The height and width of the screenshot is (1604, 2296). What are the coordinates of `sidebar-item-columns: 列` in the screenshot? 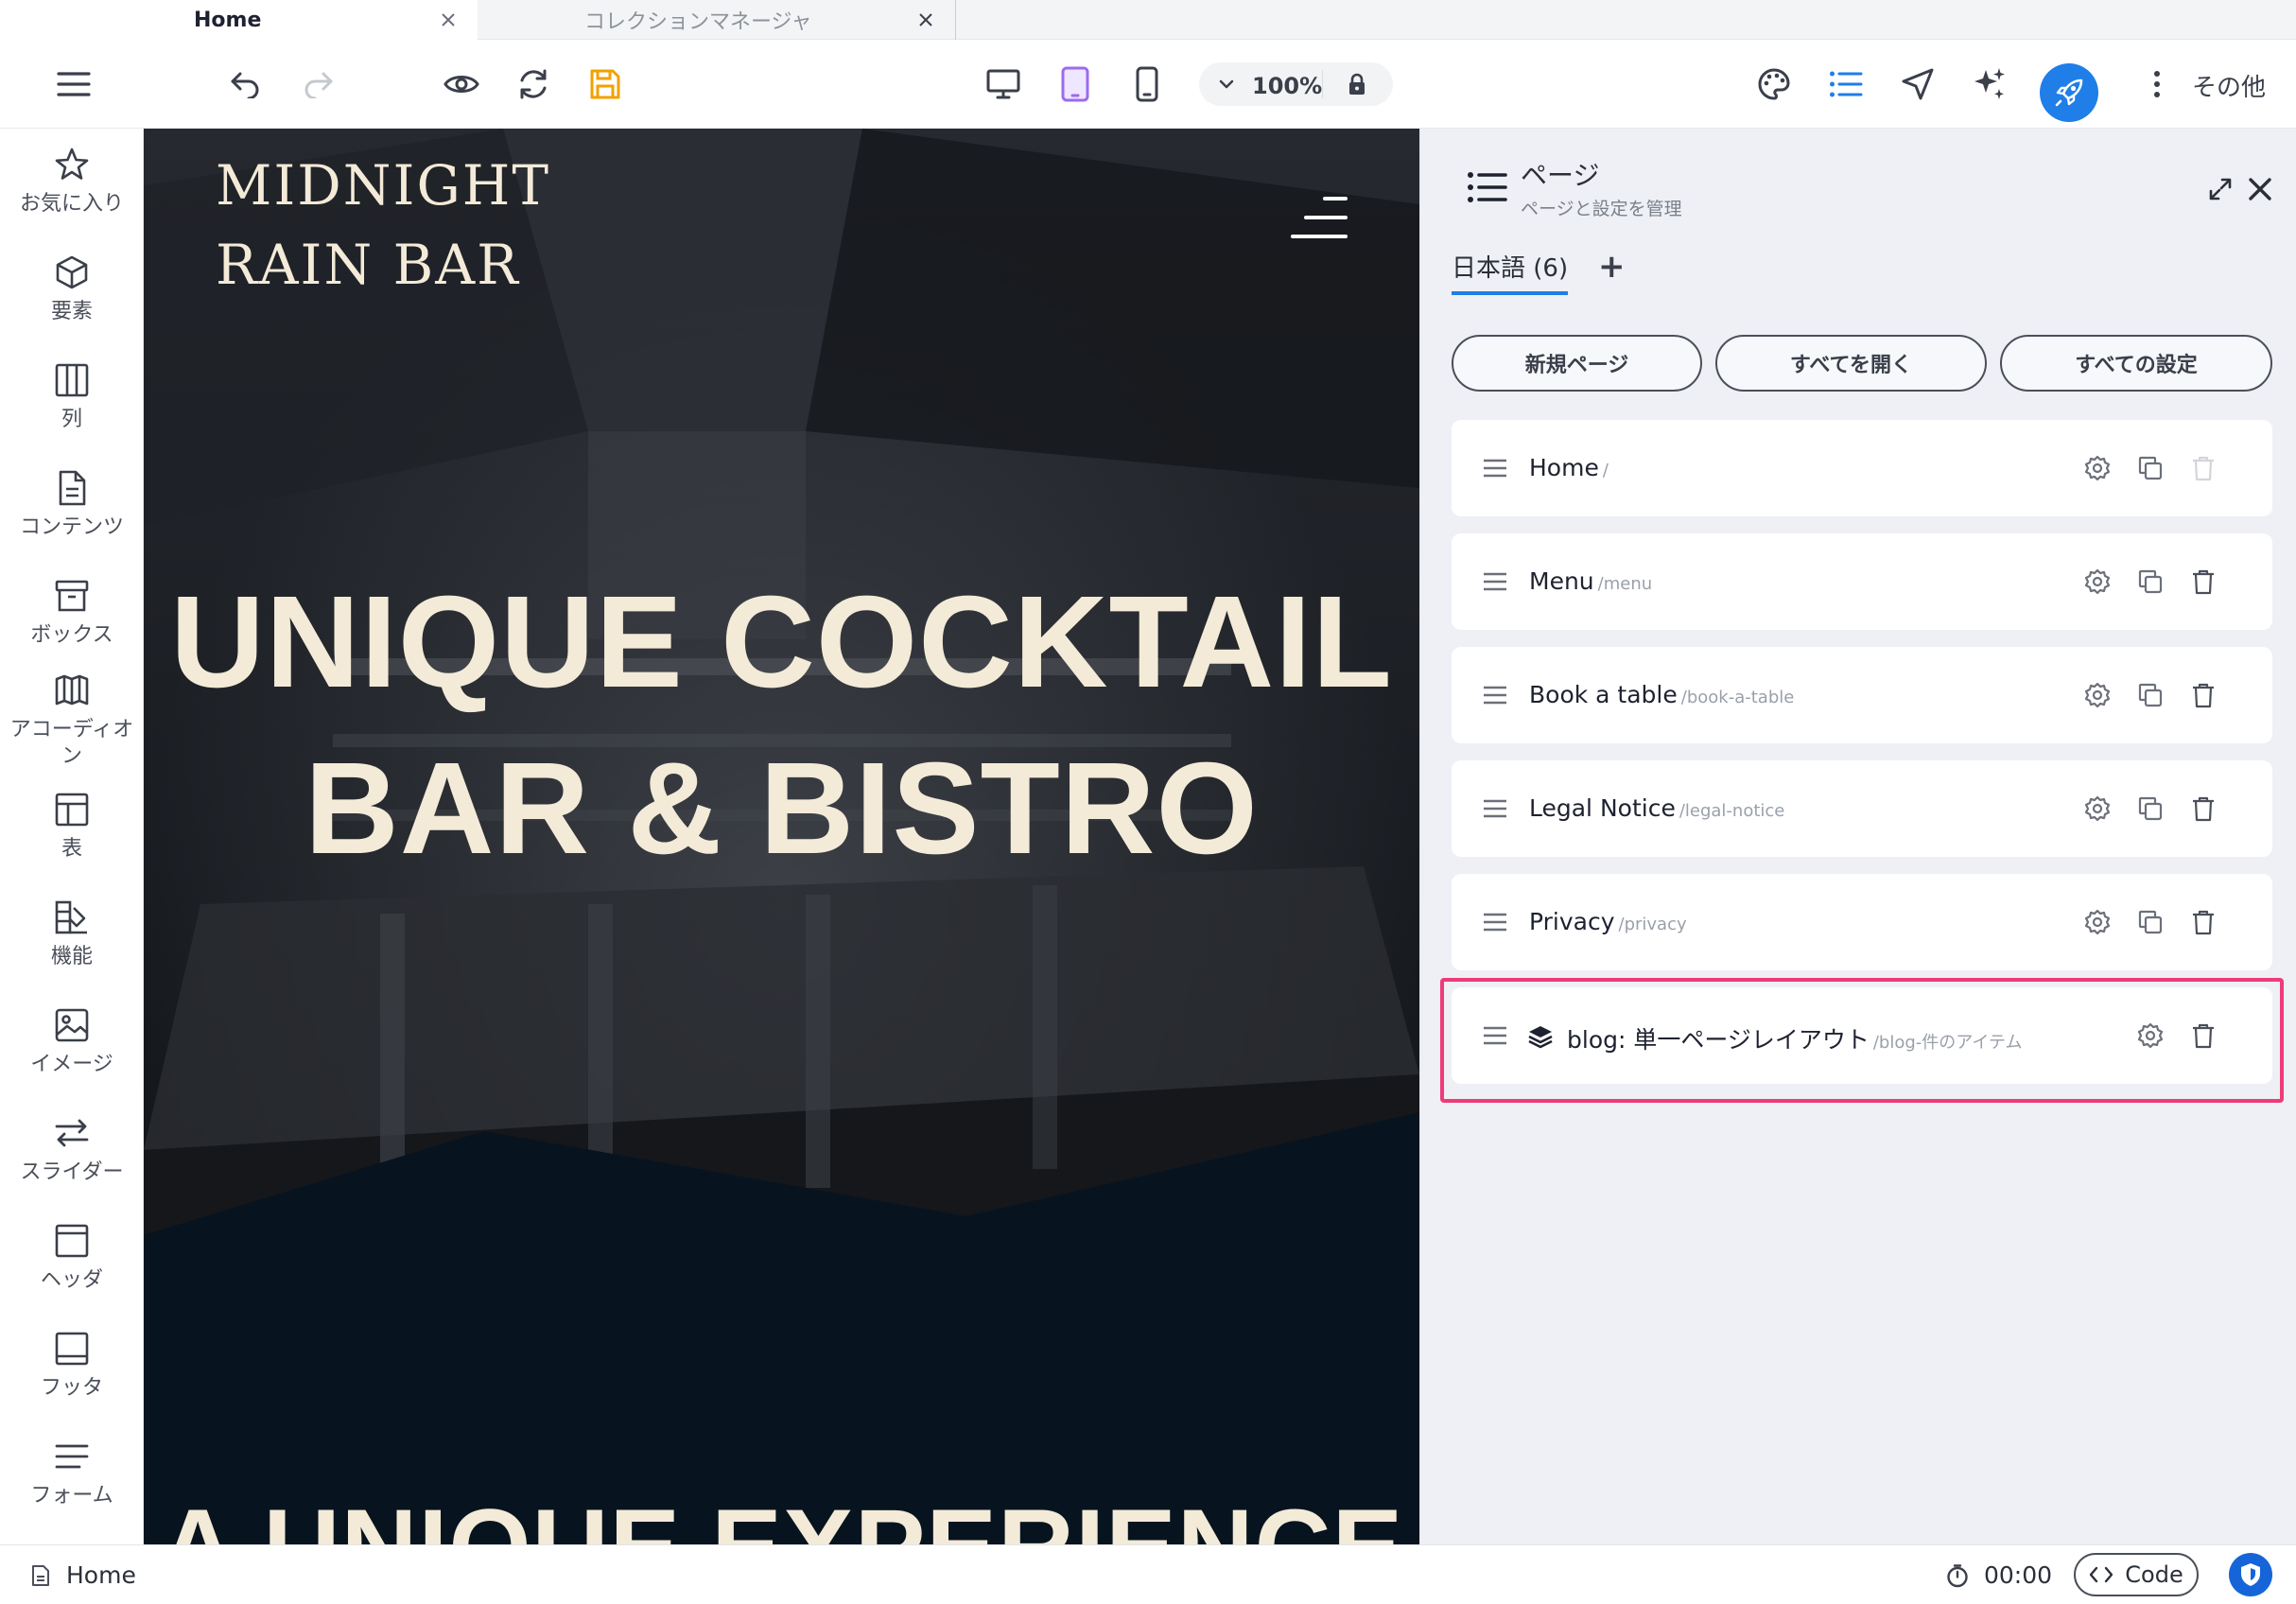 It's located at (71, 397).